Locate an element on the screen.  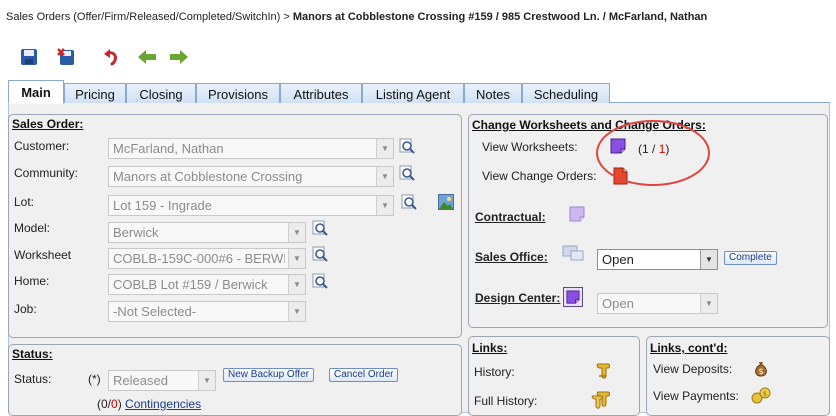
tab-label: Scheduling is located at coordinates (566, 94).